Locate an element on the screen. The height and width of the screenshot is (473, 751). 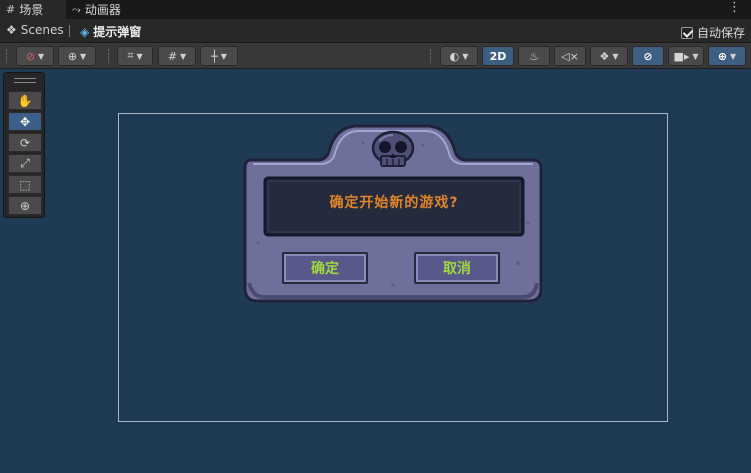
tab-scene-label: 场景 is located at coordinates (31, 10).